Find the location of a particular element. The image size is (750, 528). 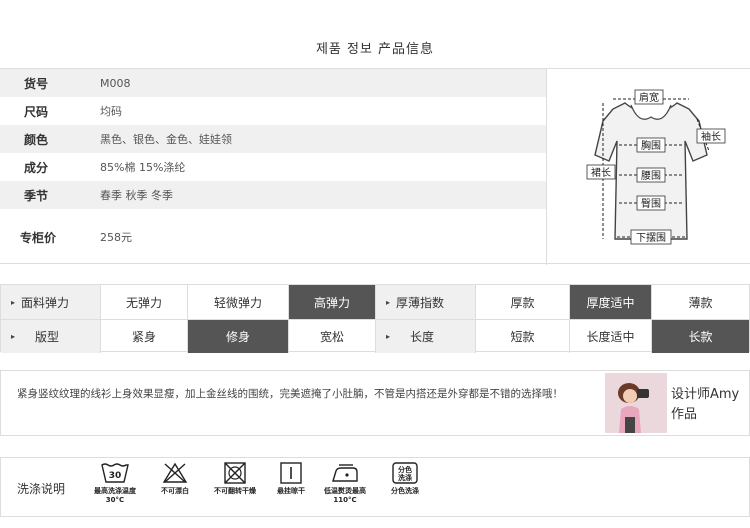

attr-option: 厚款 is located at coordinates (523, 302).